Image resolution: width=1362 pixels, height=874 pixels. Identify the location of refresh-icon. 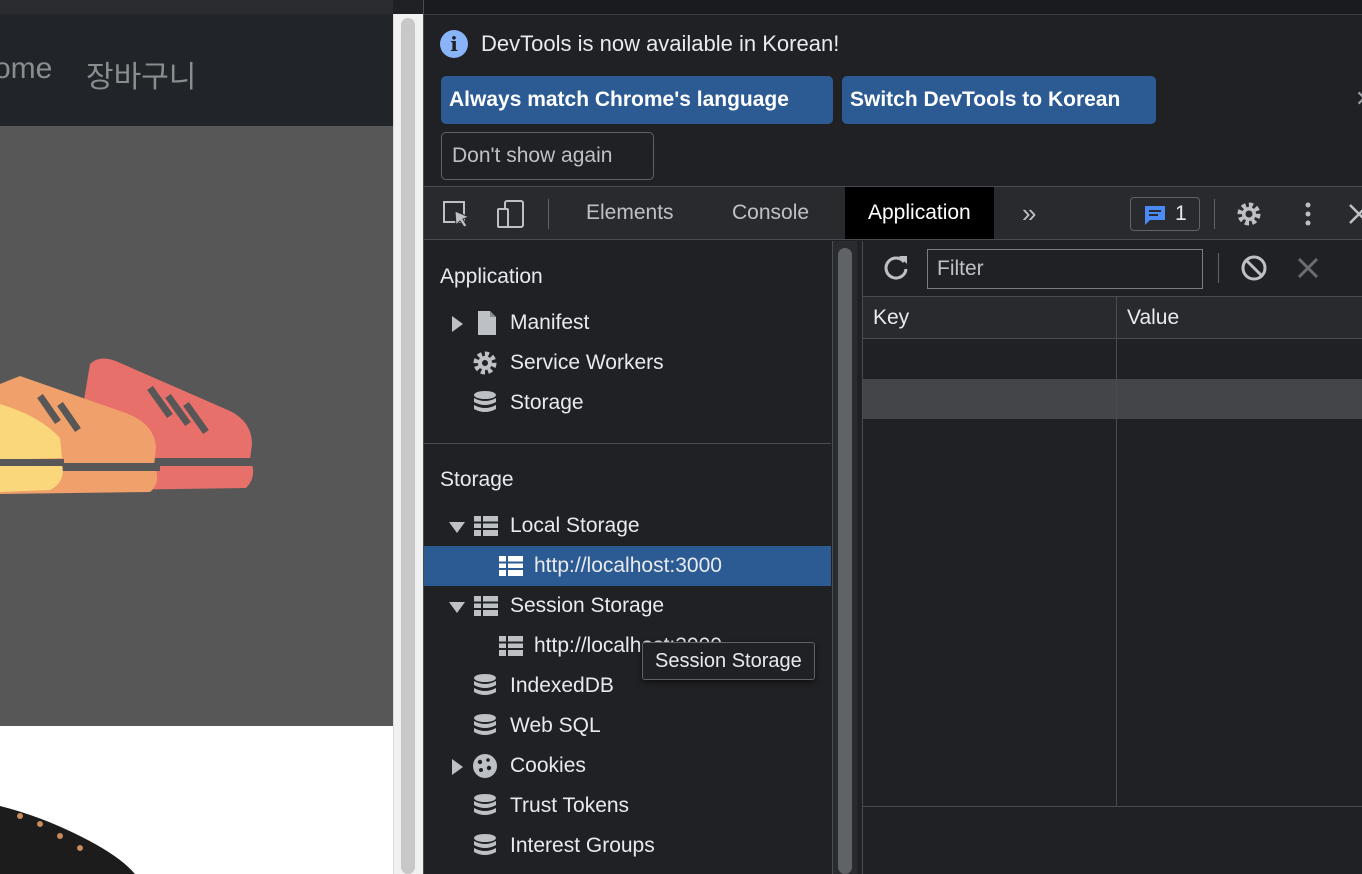
(896, 268).